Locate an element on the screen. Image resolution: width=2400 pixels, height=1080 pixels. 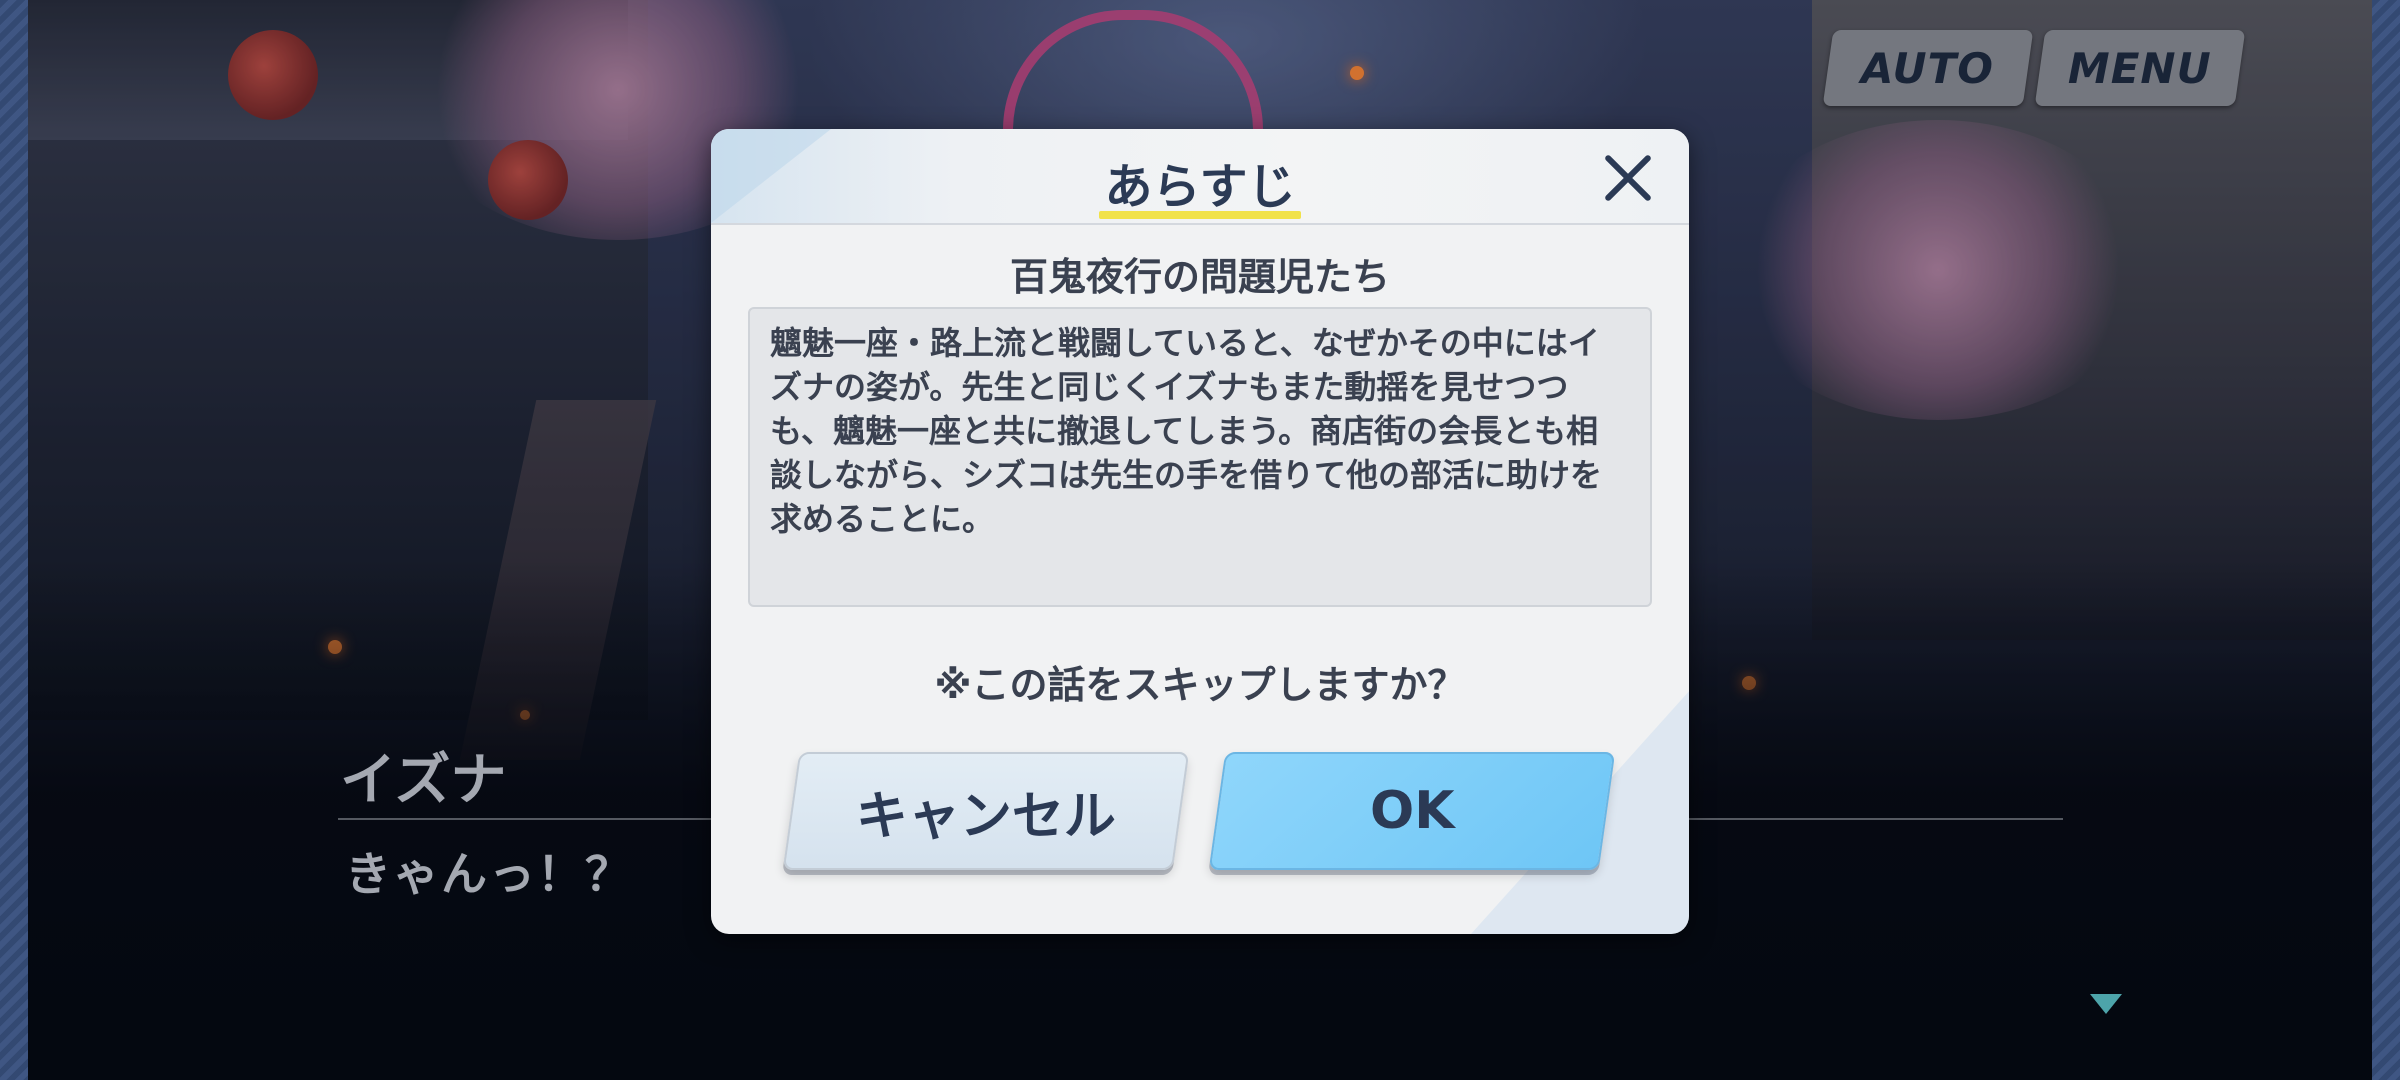
cancel-button-label: キャンセル is located at coordinates (985, 816).